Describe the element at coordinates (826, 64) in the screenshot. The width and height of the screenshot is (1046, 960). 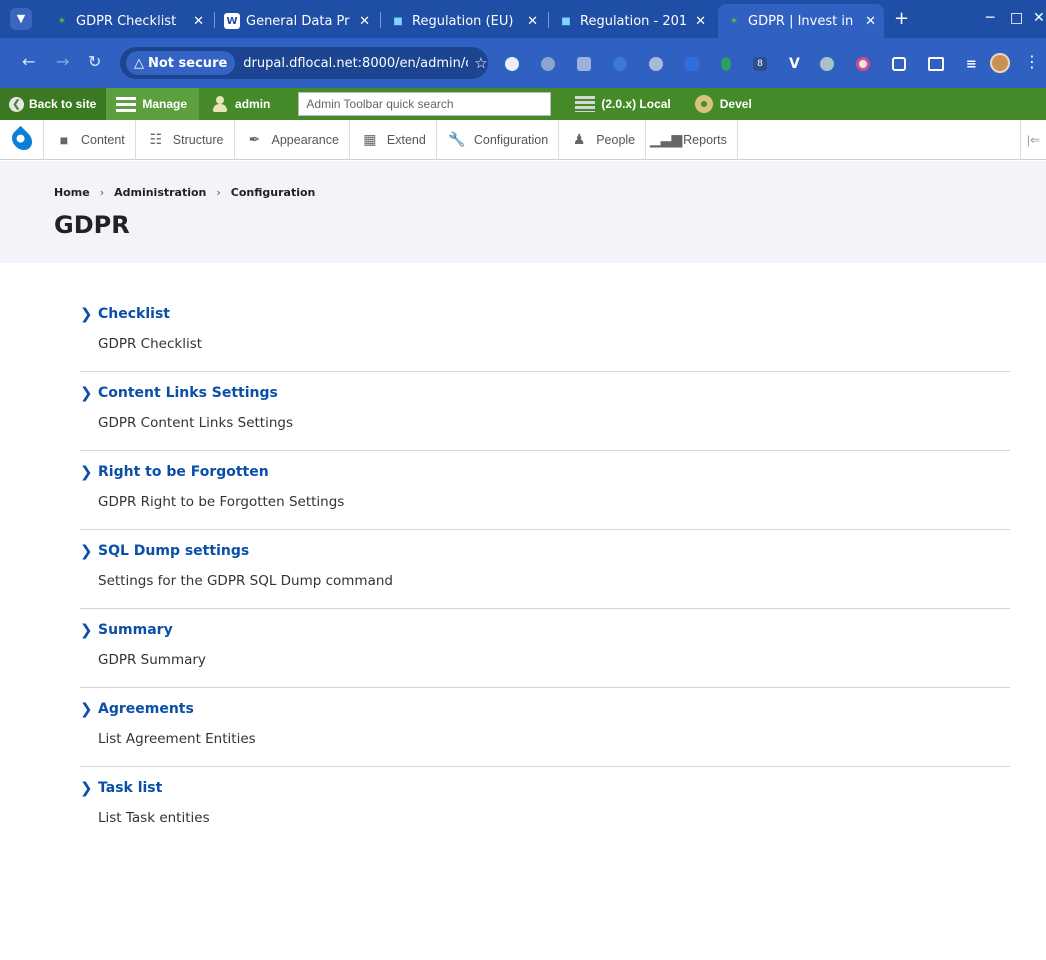
I see `paint-extension-icon` at that location.